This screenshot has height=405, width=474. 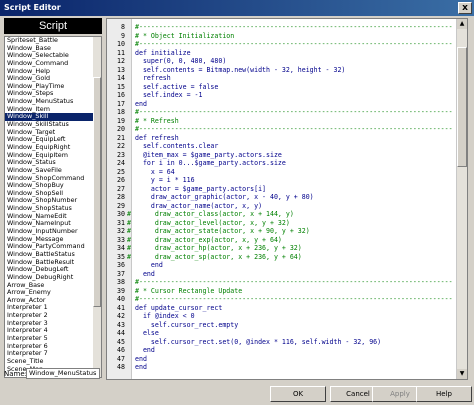 What do you see at coordinates (210, 163) in the screenshot?
I see `code-text: for i in 0...$game_party.actors.size` at bounding box center [210, 163].